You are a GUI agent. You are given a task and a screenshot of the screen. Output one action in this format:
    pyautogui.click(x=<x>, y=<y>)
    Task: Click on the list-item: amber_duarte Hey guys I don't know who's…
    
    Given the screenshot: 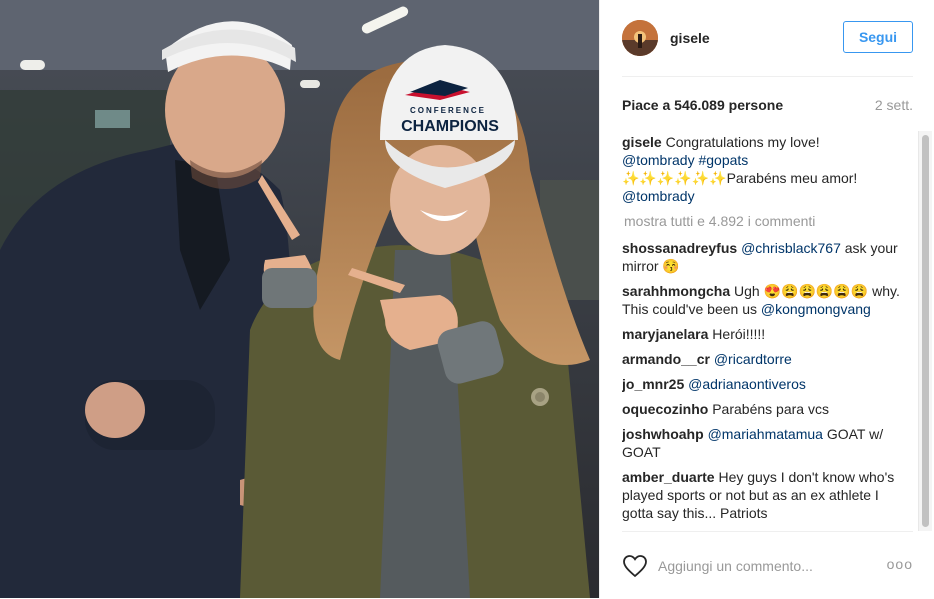 What is the action you would take?
    pyautogui.click(x=765, y=495)
    